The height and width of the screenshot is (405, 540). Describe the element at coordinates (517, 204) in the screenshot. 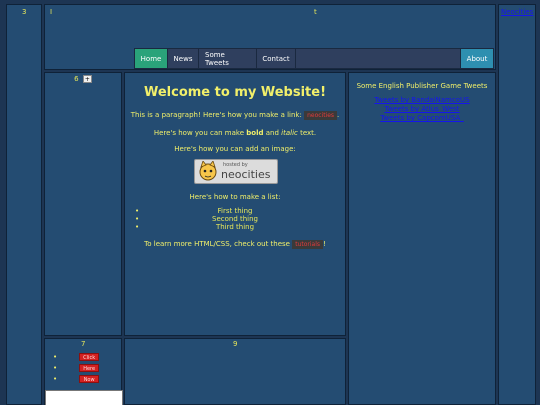

I see `top-right-cell: Neocities` at that location.